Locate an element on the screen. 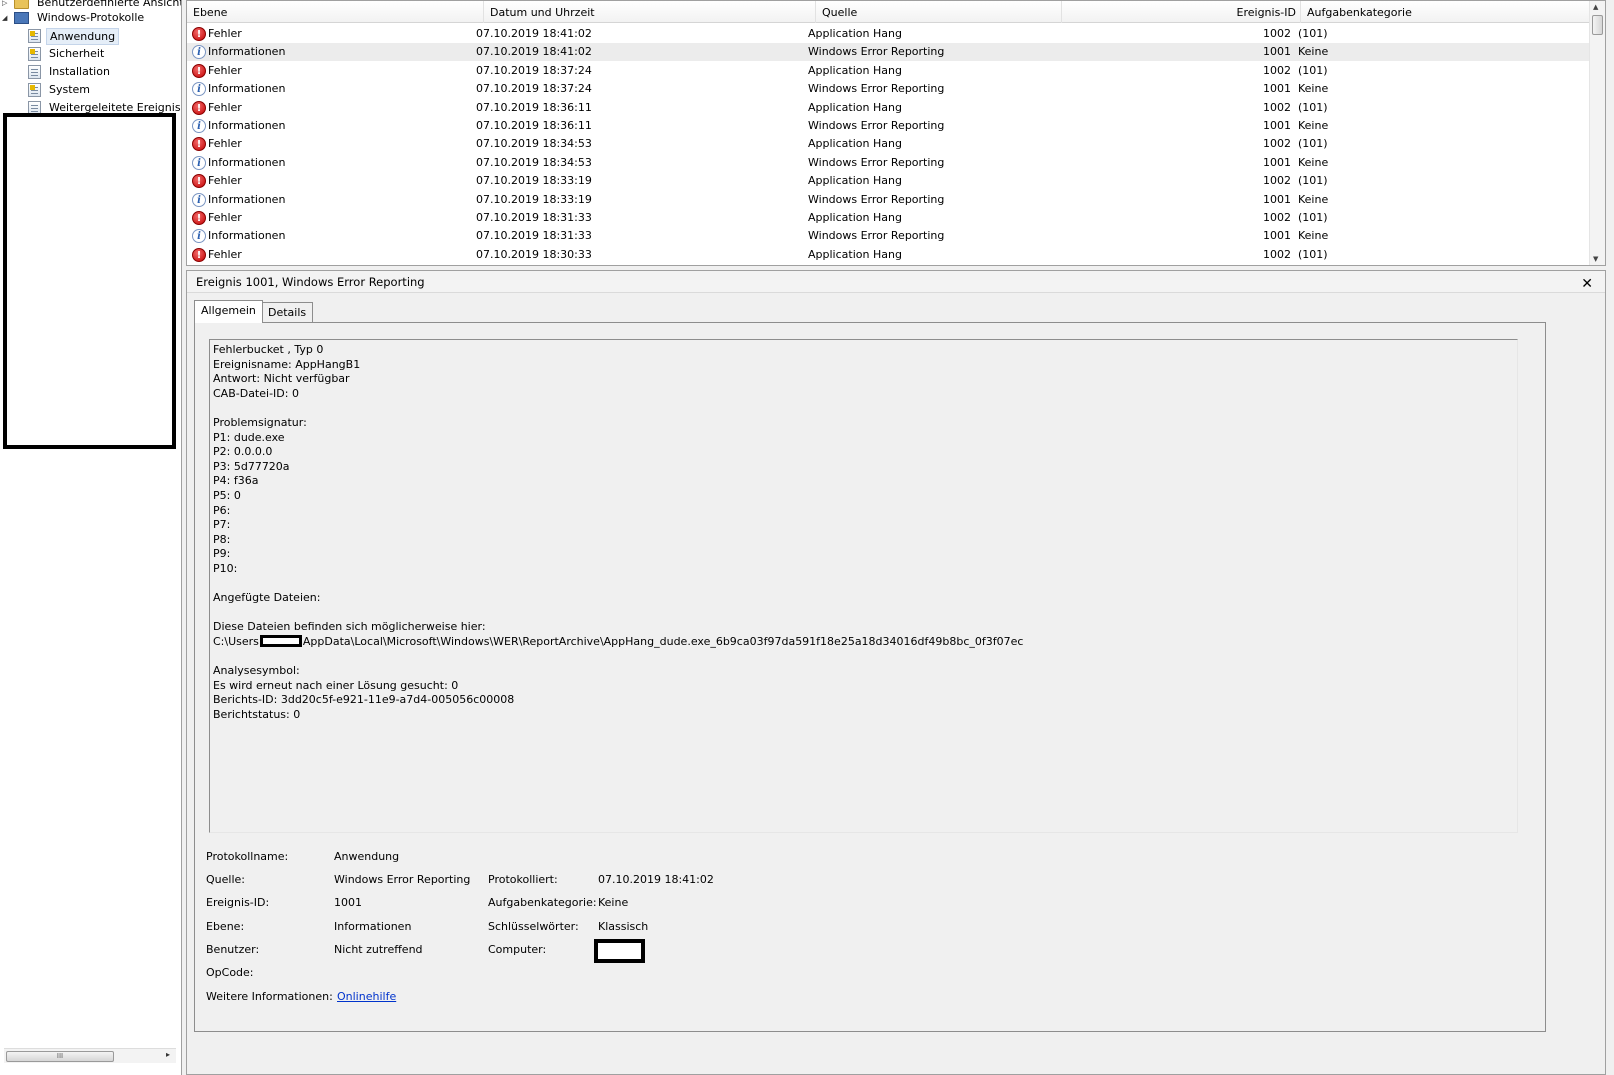  windows-logs-icon is located at coordinates (21, 18).